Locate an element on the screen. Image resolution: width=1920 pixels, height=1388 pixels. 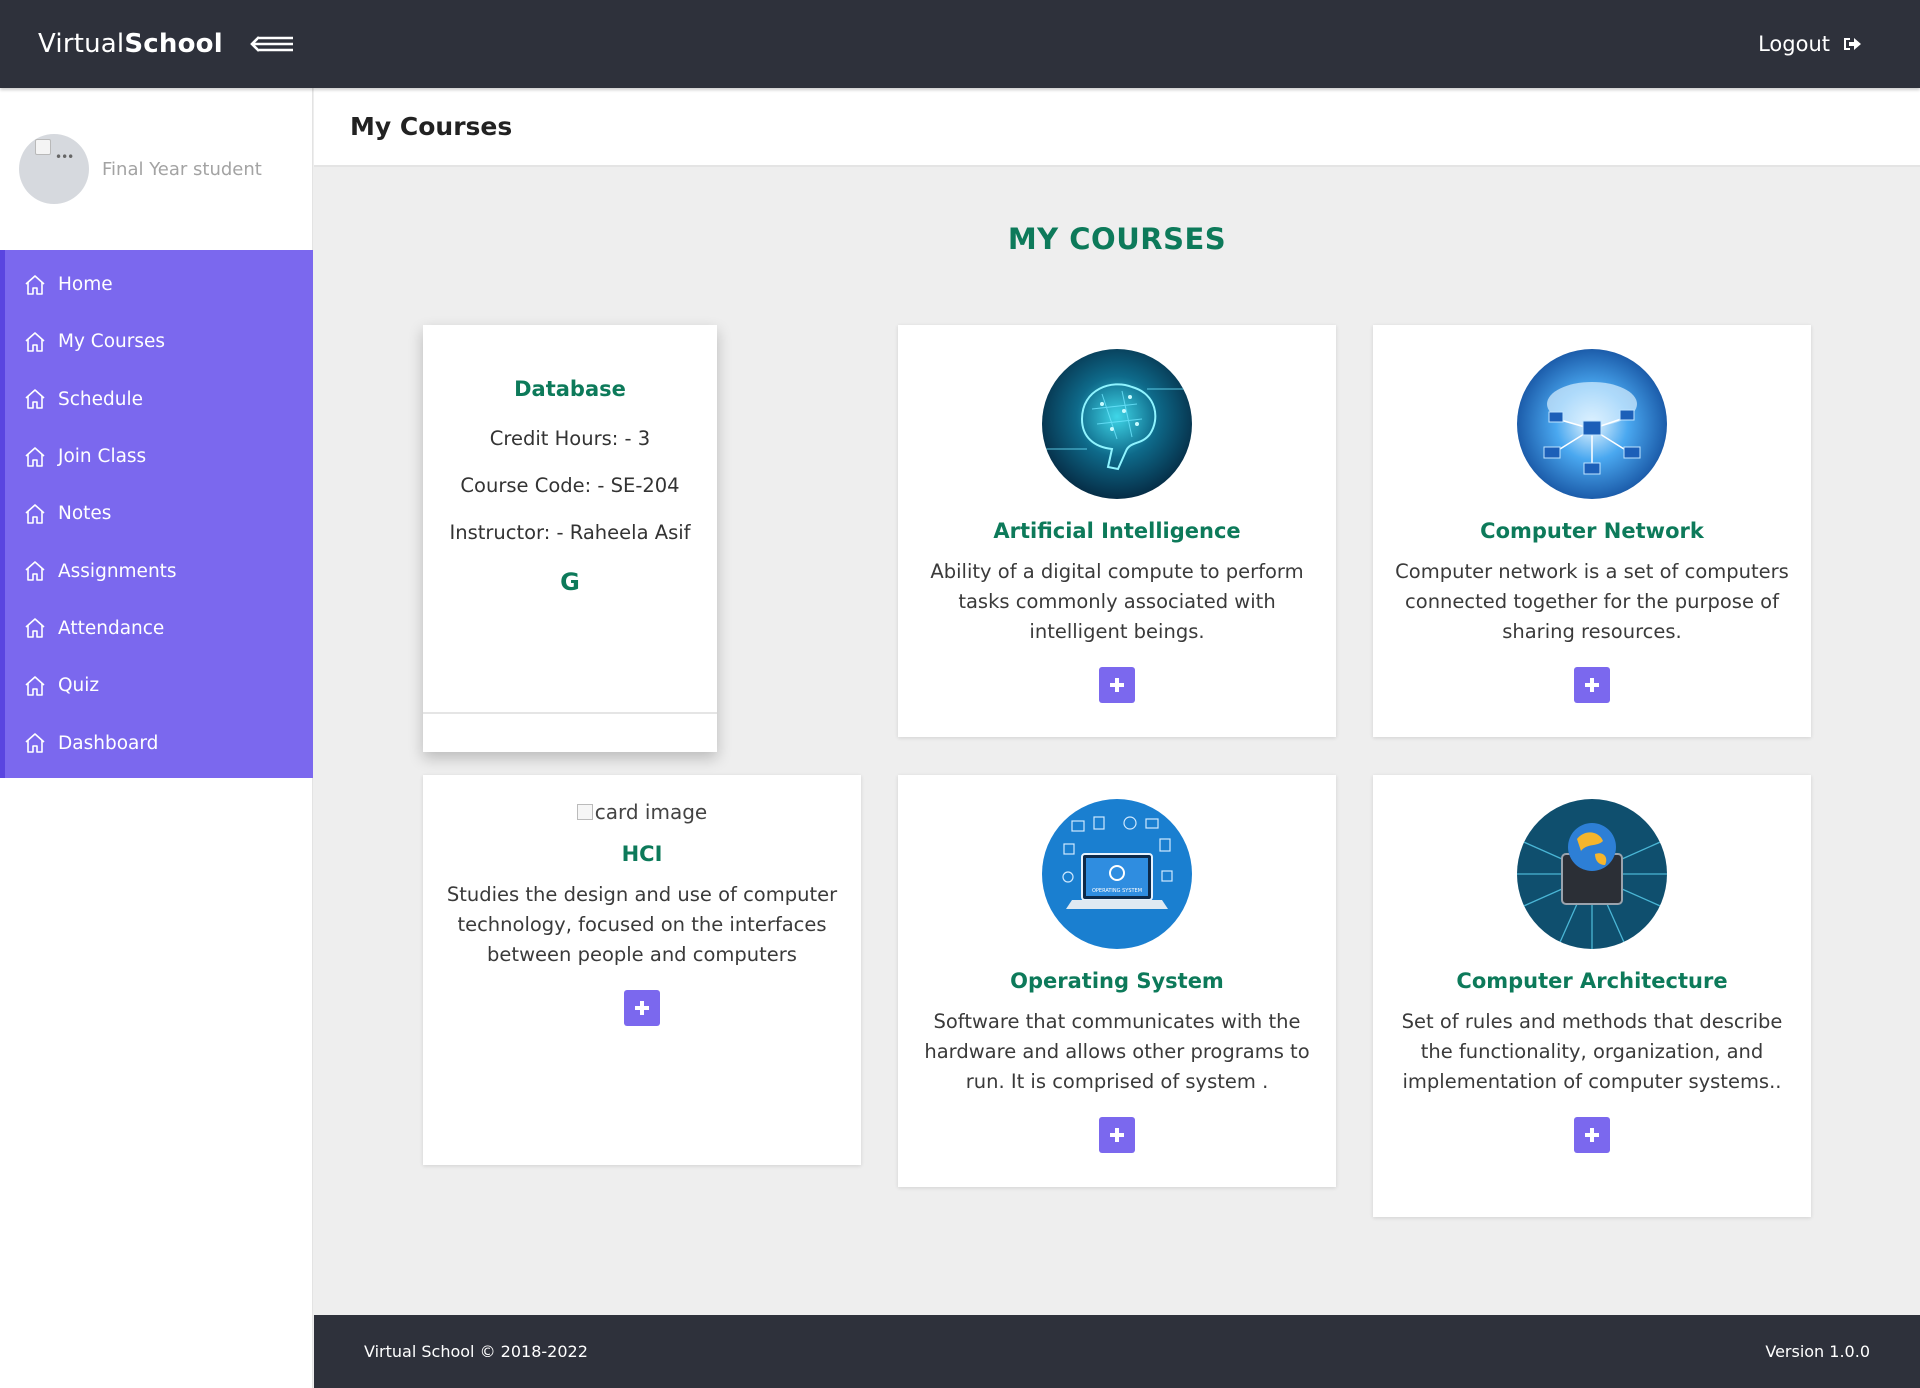
logout-label: Logout is located at coordinates (1794, 44).